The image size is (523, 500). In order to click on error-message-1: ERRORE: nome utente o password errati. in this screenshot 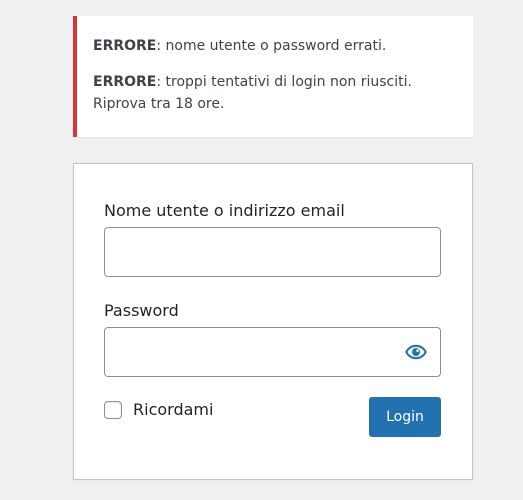, I will do `click(275, 46)`.